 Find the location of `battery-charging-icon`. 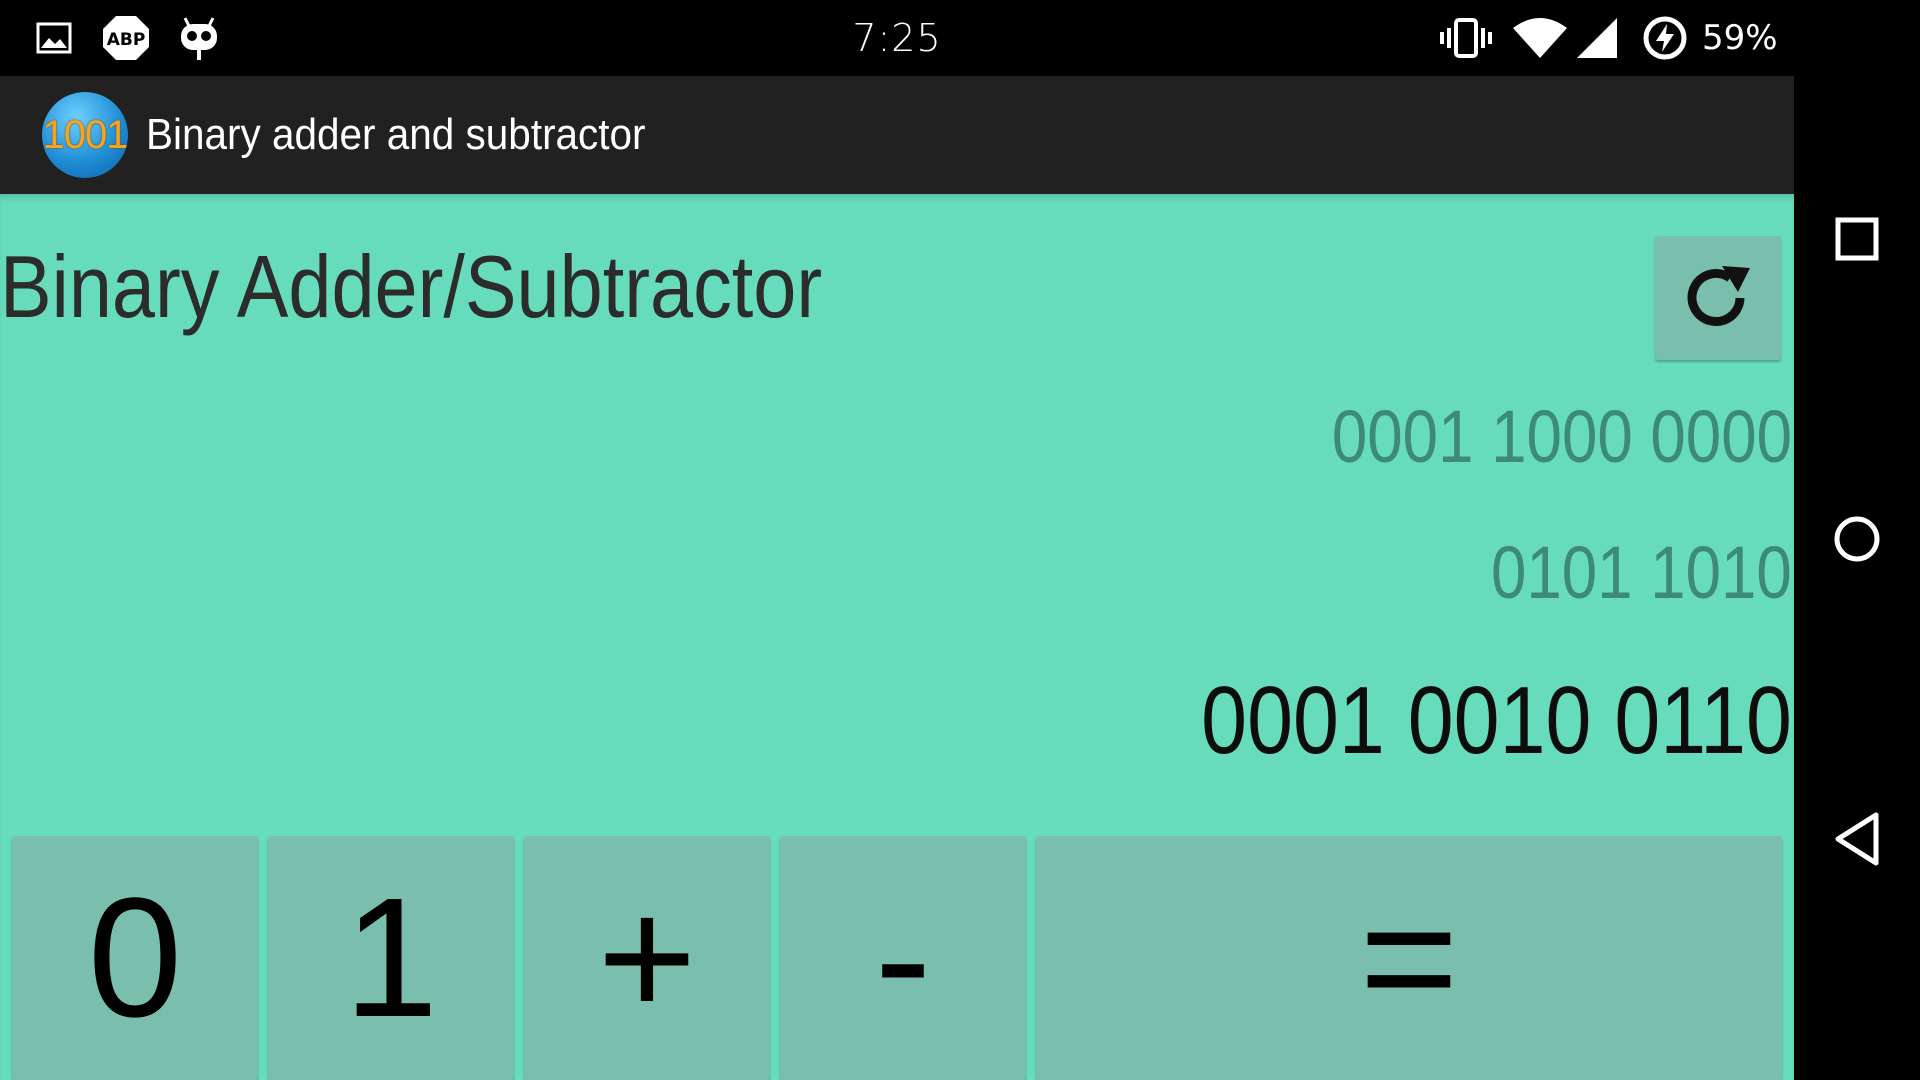

battery-charging-icon is located at coordinates (1665, 38).